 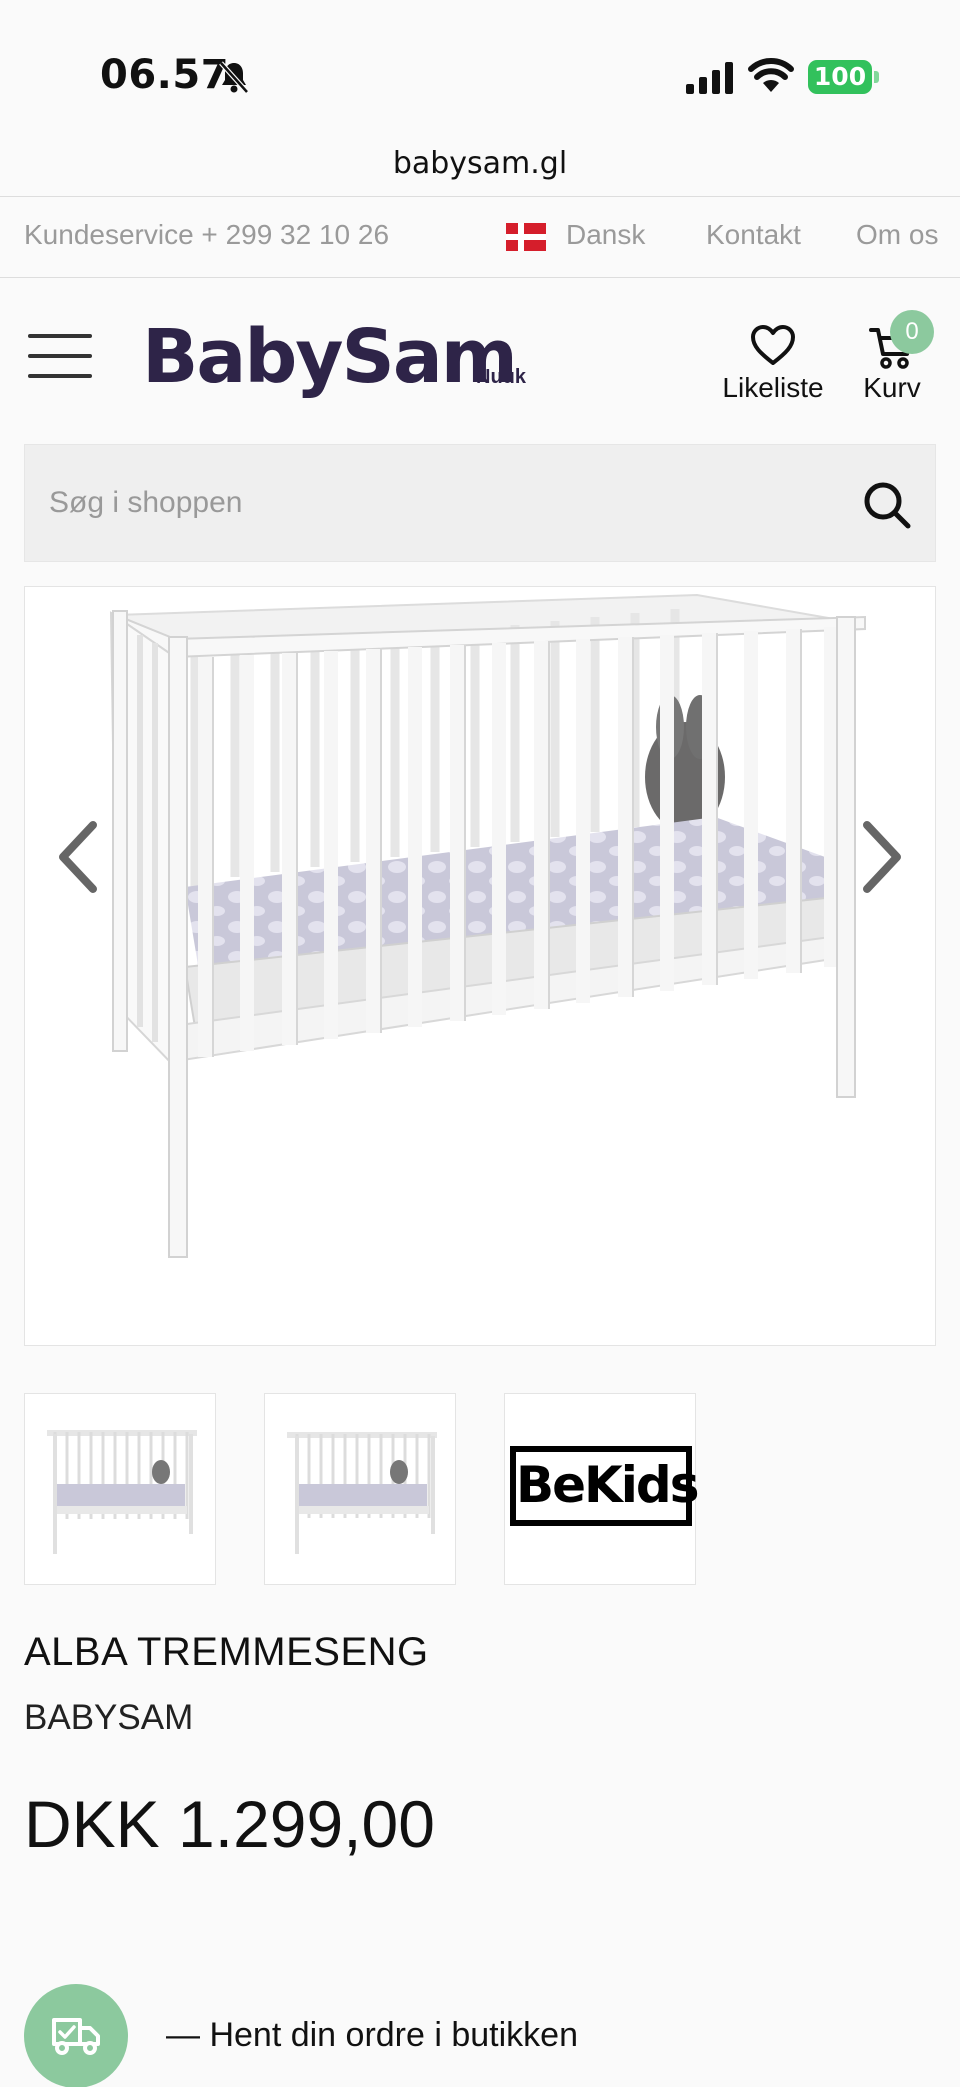 What do you see at coordinates (605, 235) in the screenshot?
I see `language-selector: Dansk` at bounding box center [605, 235].